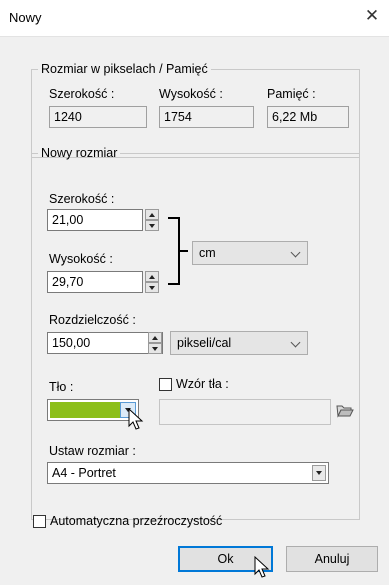 The width and height of the screenshot is (389, 585). I want to click on pixel-width-field: 1240, so click(98, 117).